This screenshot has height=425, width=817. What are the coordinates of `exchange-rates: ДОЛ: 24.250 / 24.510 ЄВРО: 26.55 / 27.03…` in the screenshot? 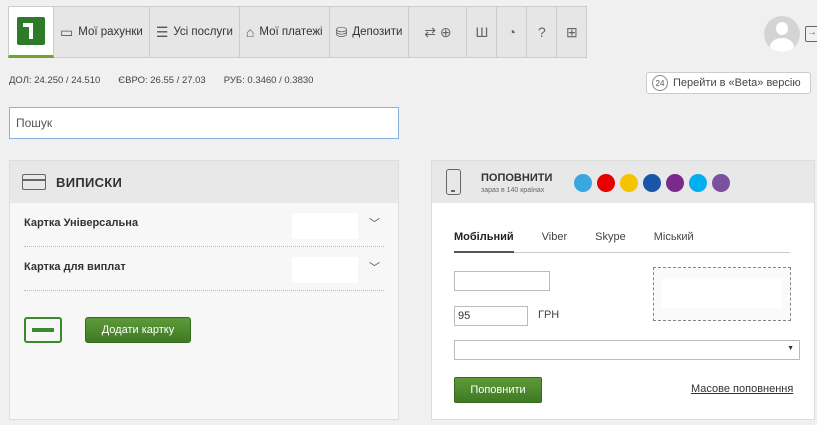 It's located at (167, 80).